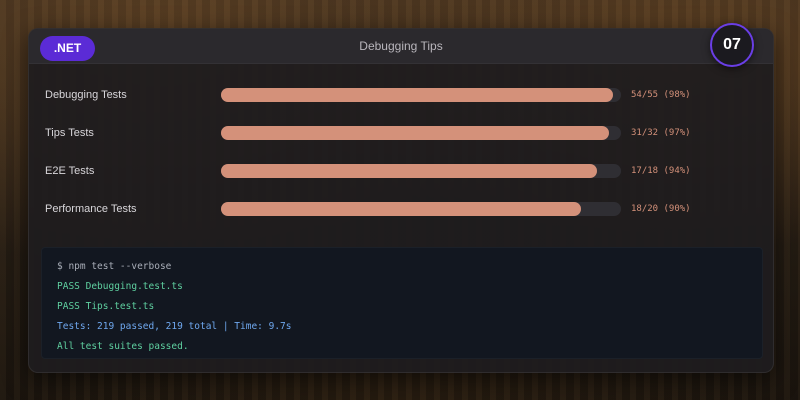  I want to click on terminal-line: PASS Debugging.test.ts, so click(120, 286).